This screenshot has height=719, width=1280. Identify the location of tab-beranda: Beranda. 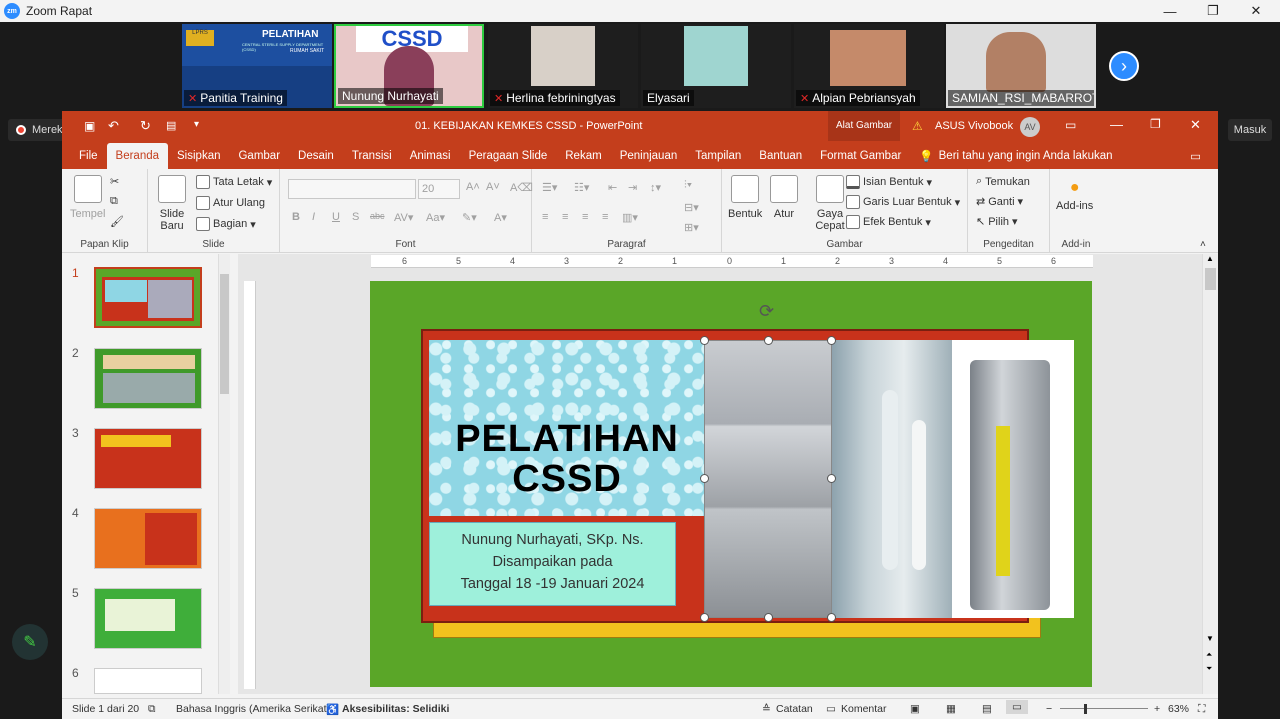
(137, 156).